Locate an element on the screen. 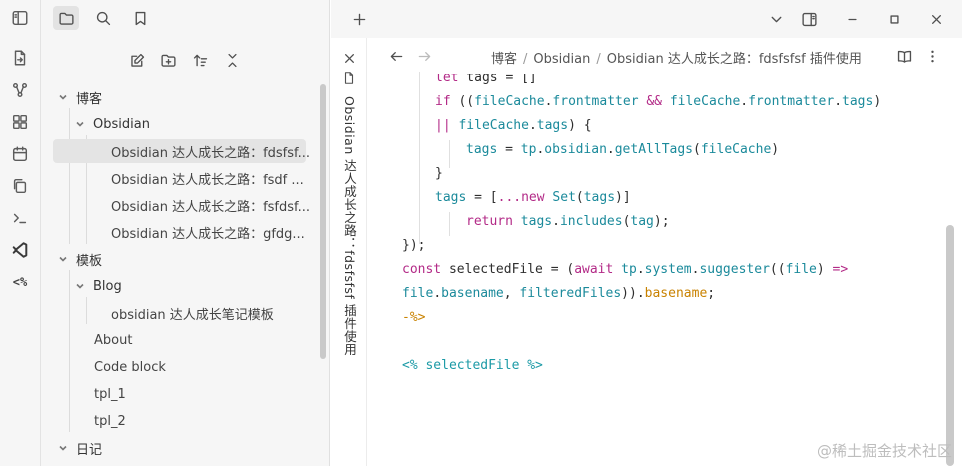 The height and width of the screenshot is (466, 962). reading-view-icon is located at coordinates (904, 56).